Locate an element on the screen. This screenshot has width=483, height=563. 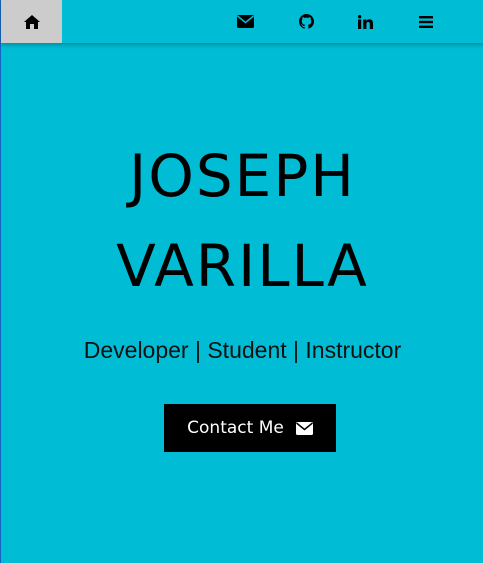
nav-menu-button is located at coordinates (425, 21).